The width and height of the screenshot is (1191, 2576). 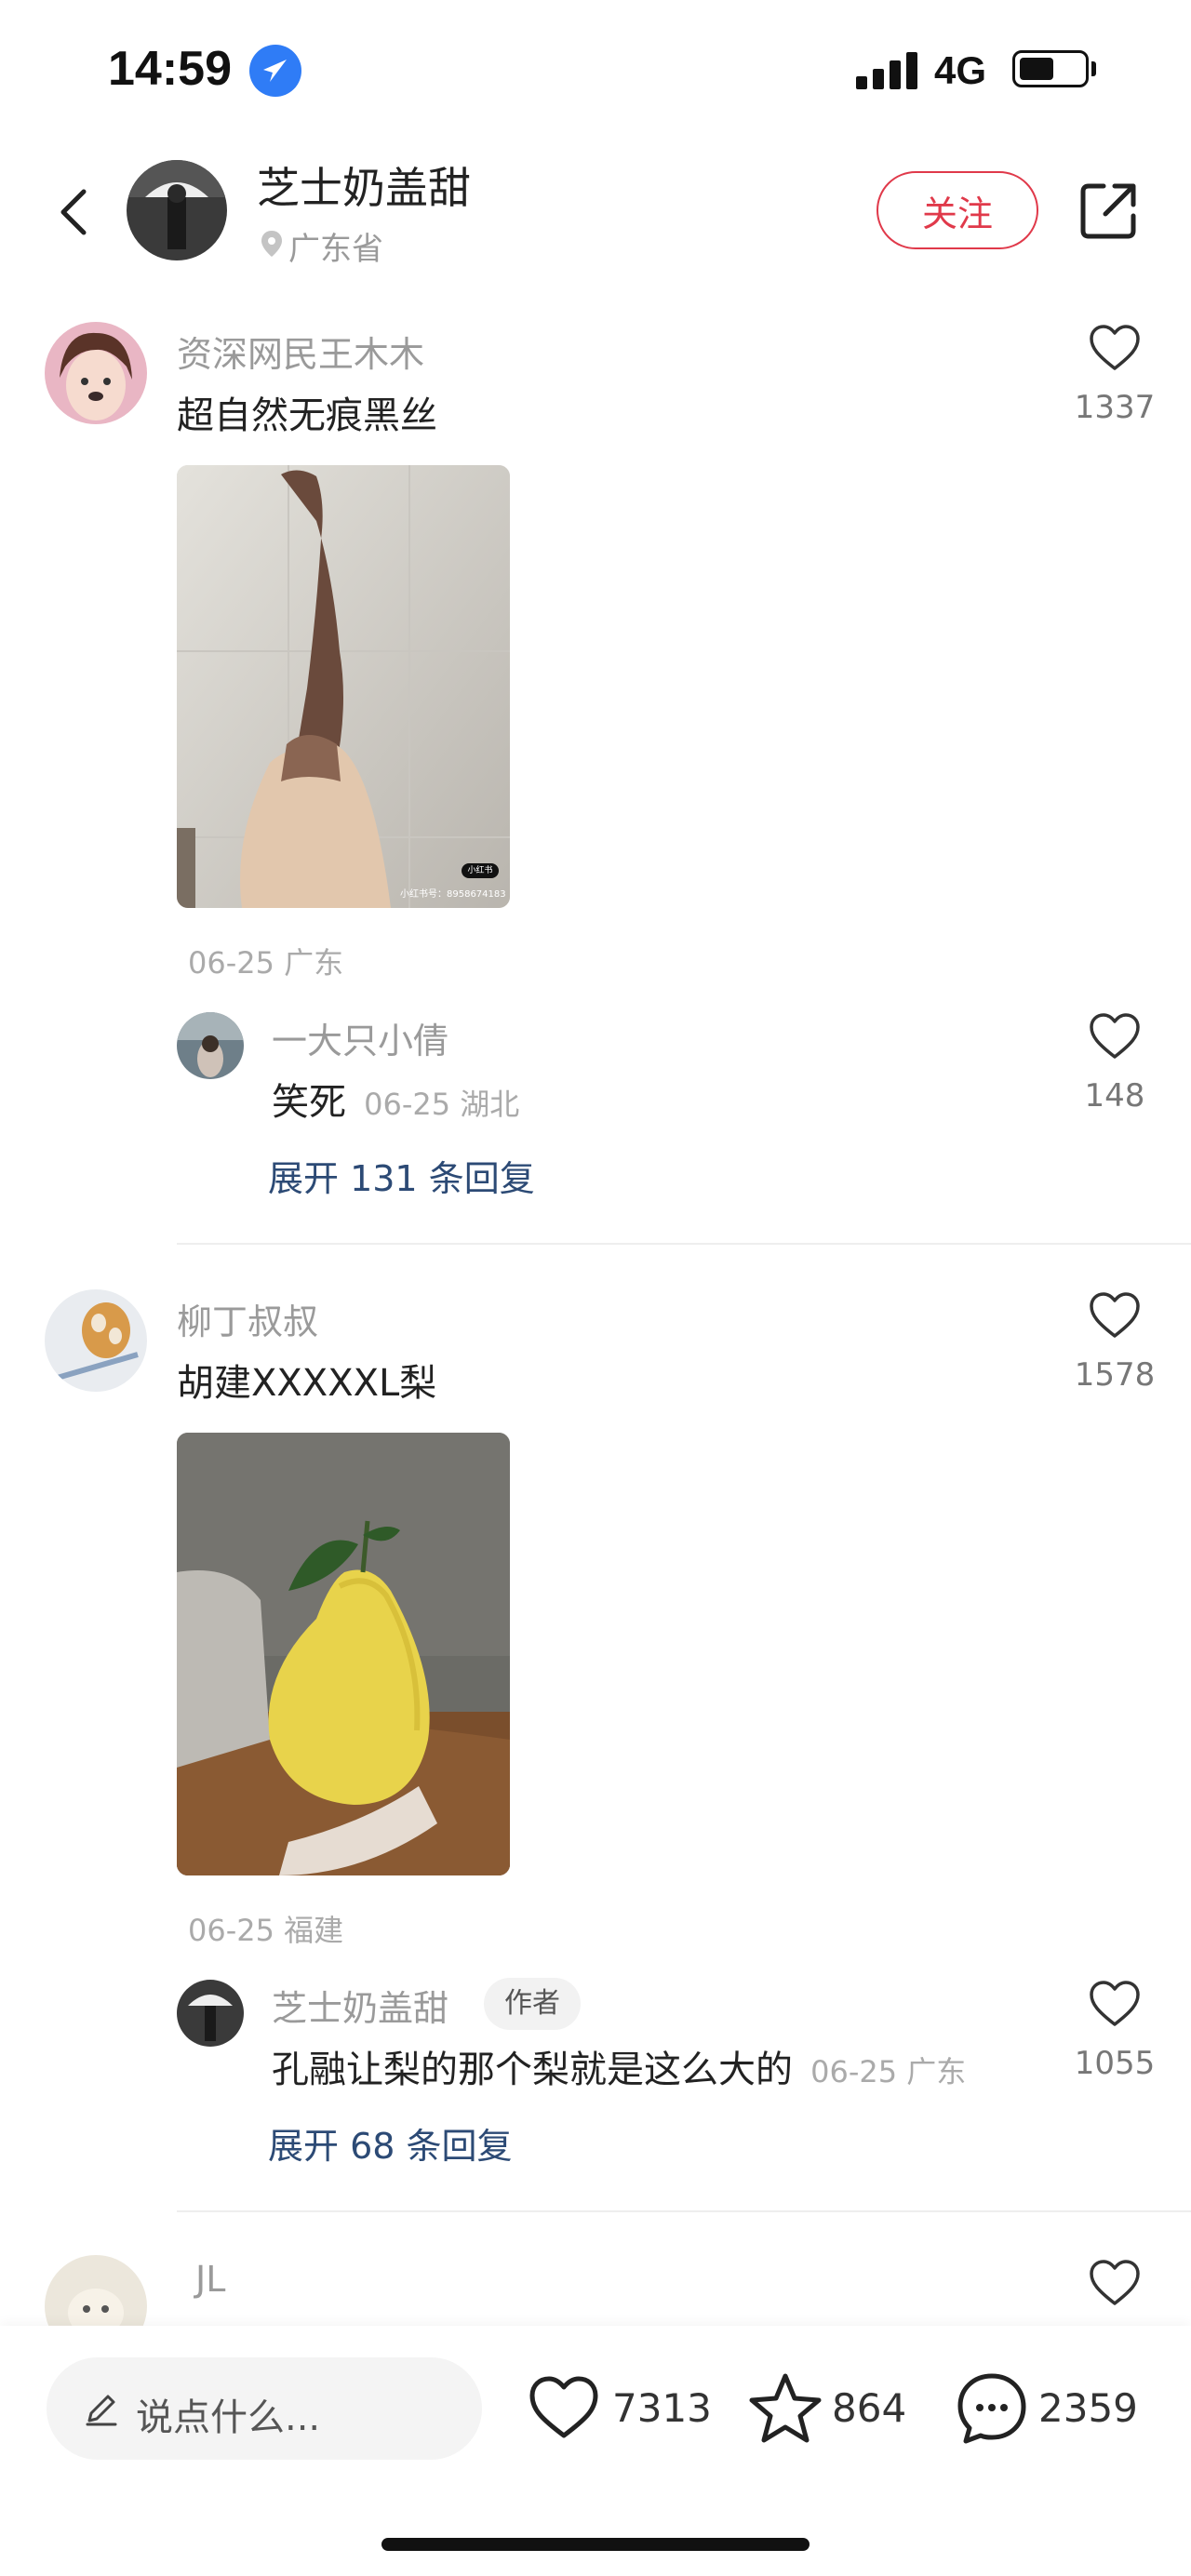 I want to click on reply-line: 笑死 06-25 湖北, so click(x=395, y=1099).